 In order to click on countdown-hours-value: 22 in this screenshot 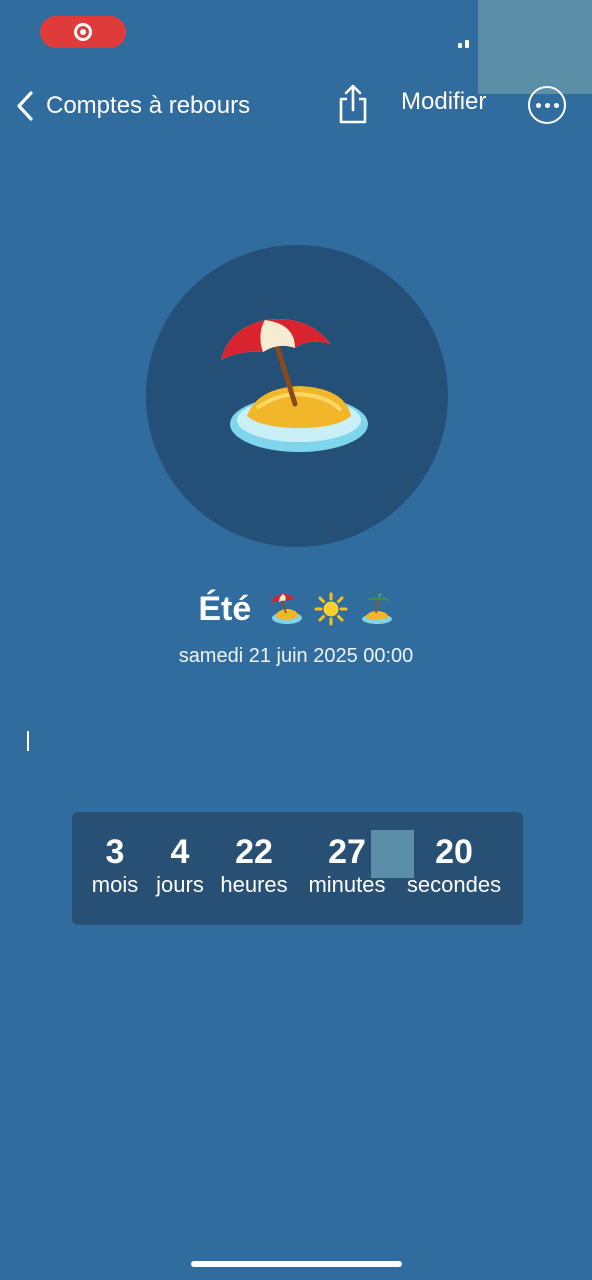, I will do `click(254, 852)`.